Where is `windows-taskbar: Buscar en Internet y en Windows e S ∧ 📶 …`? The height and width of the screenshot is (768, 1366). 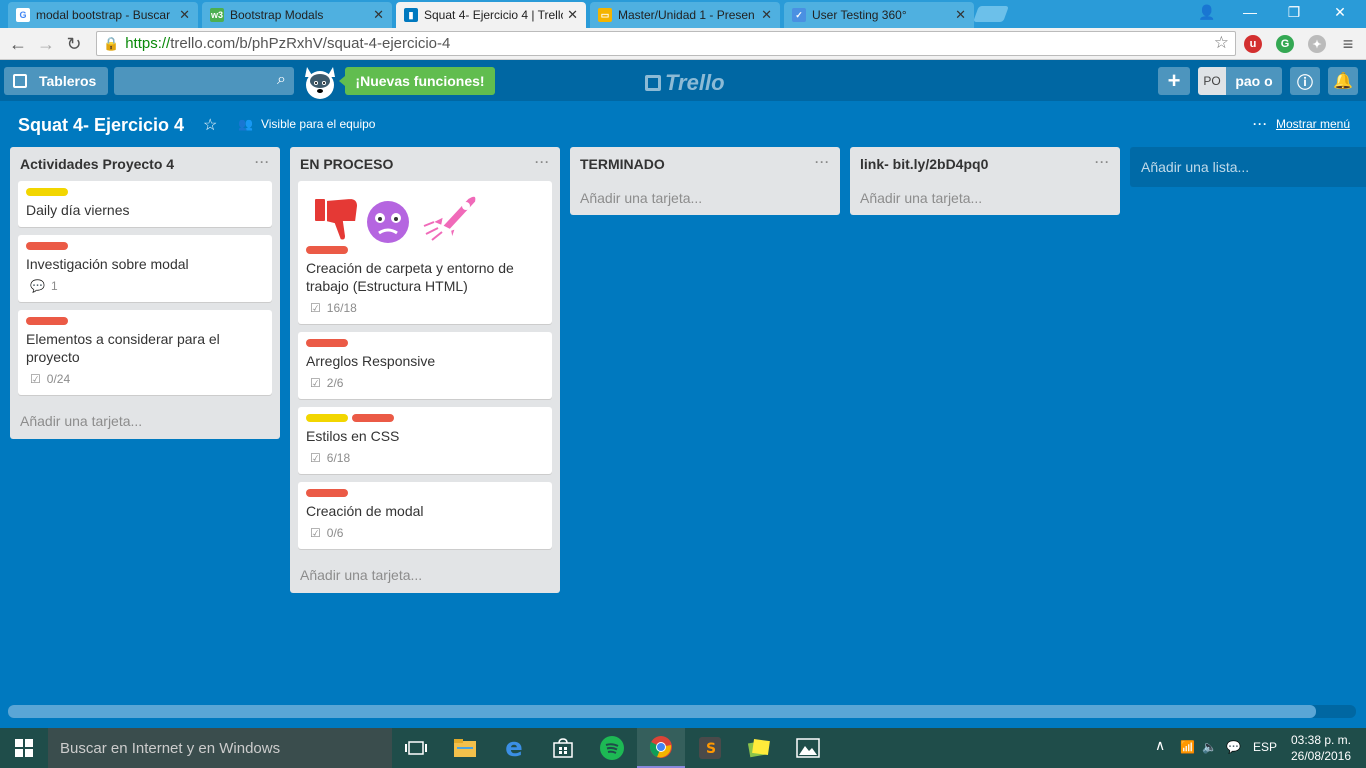 windows-taskbar: Buscar en Internet y en Windows e S ∧ 📶 … is located at coordinates (683, 748).